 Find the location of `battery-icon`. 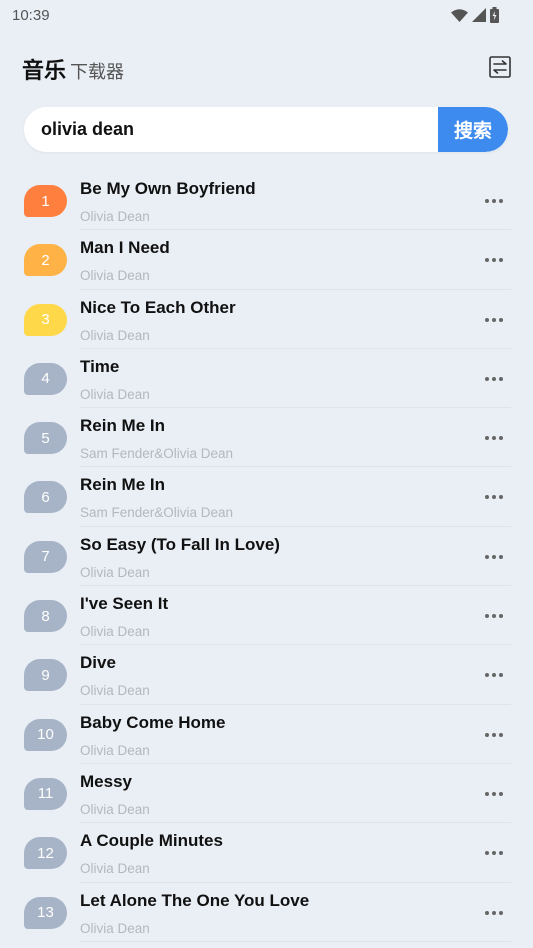

battery-icon is located at coordinates (494, 15).